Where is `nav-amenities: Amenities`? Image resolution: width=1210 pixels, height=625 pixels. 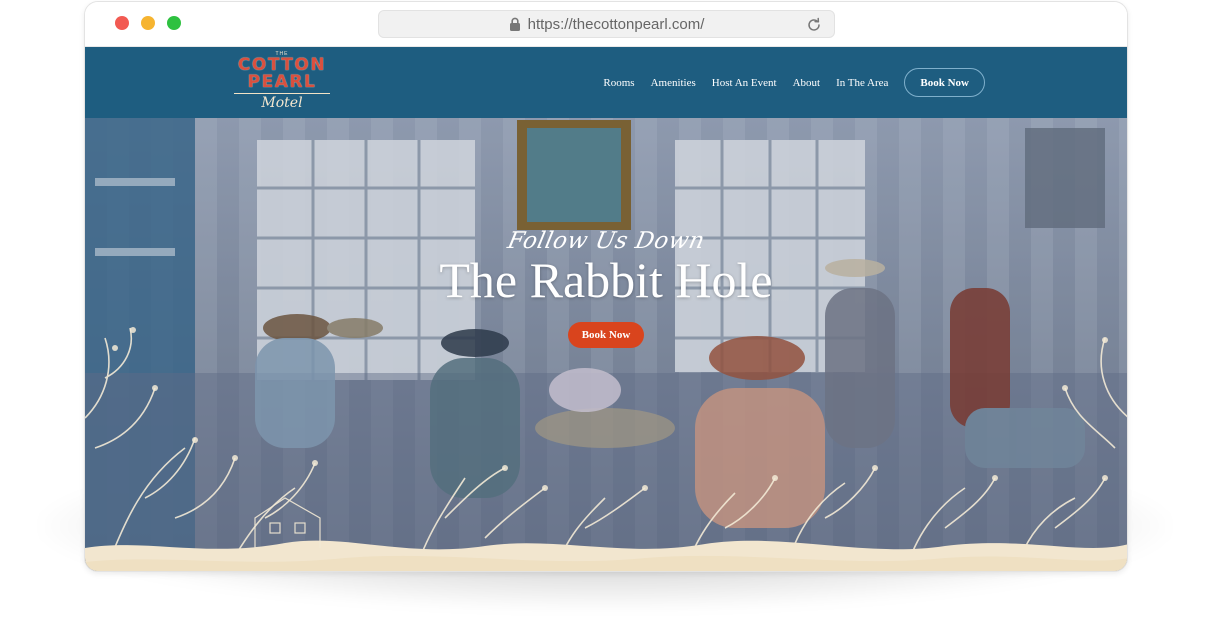 nav-amenities: Amenities is located at coordinates (673, 83).